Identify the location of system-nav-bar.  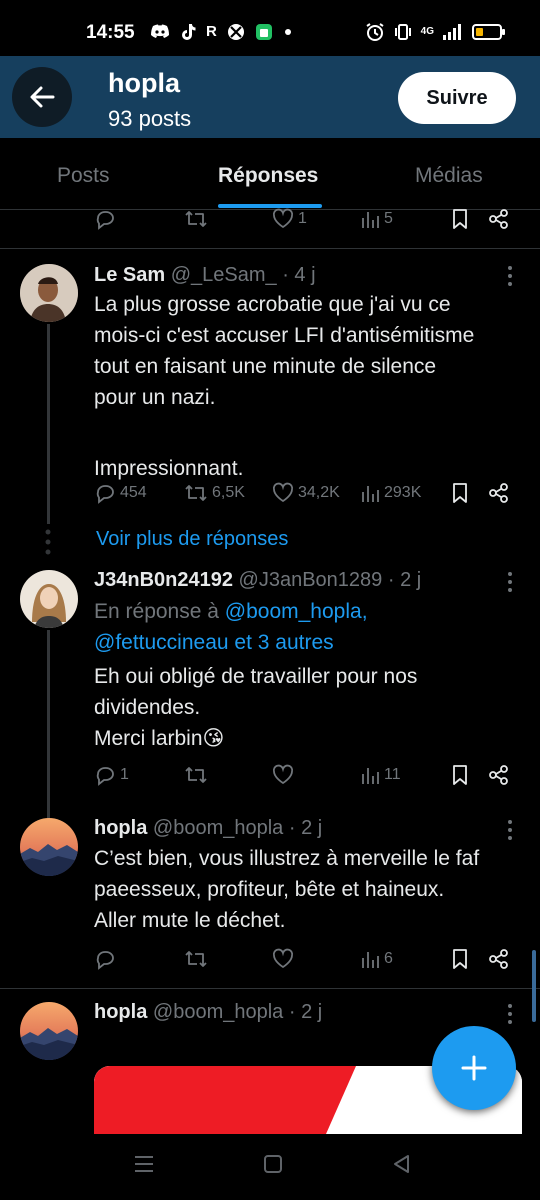
(270, 1167).